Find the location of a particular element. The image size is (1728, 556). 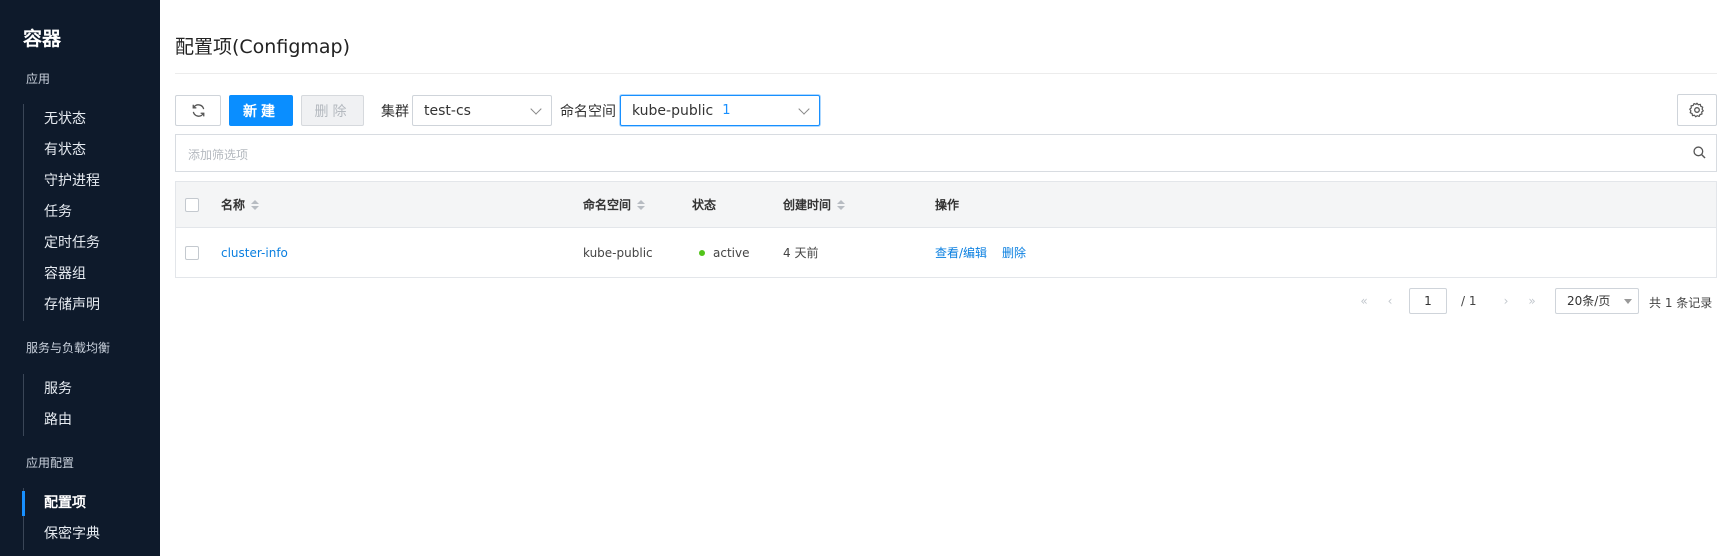

column-created-label: 创建时间 is located at coordinates (807, 205).